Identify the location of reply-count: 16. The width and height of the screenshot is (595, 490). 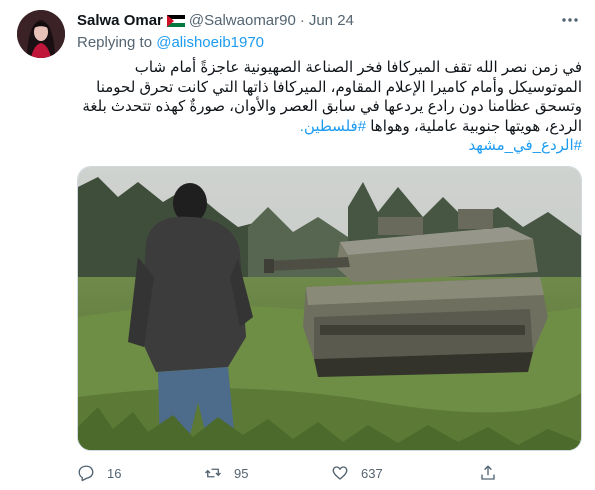
(114, 473).